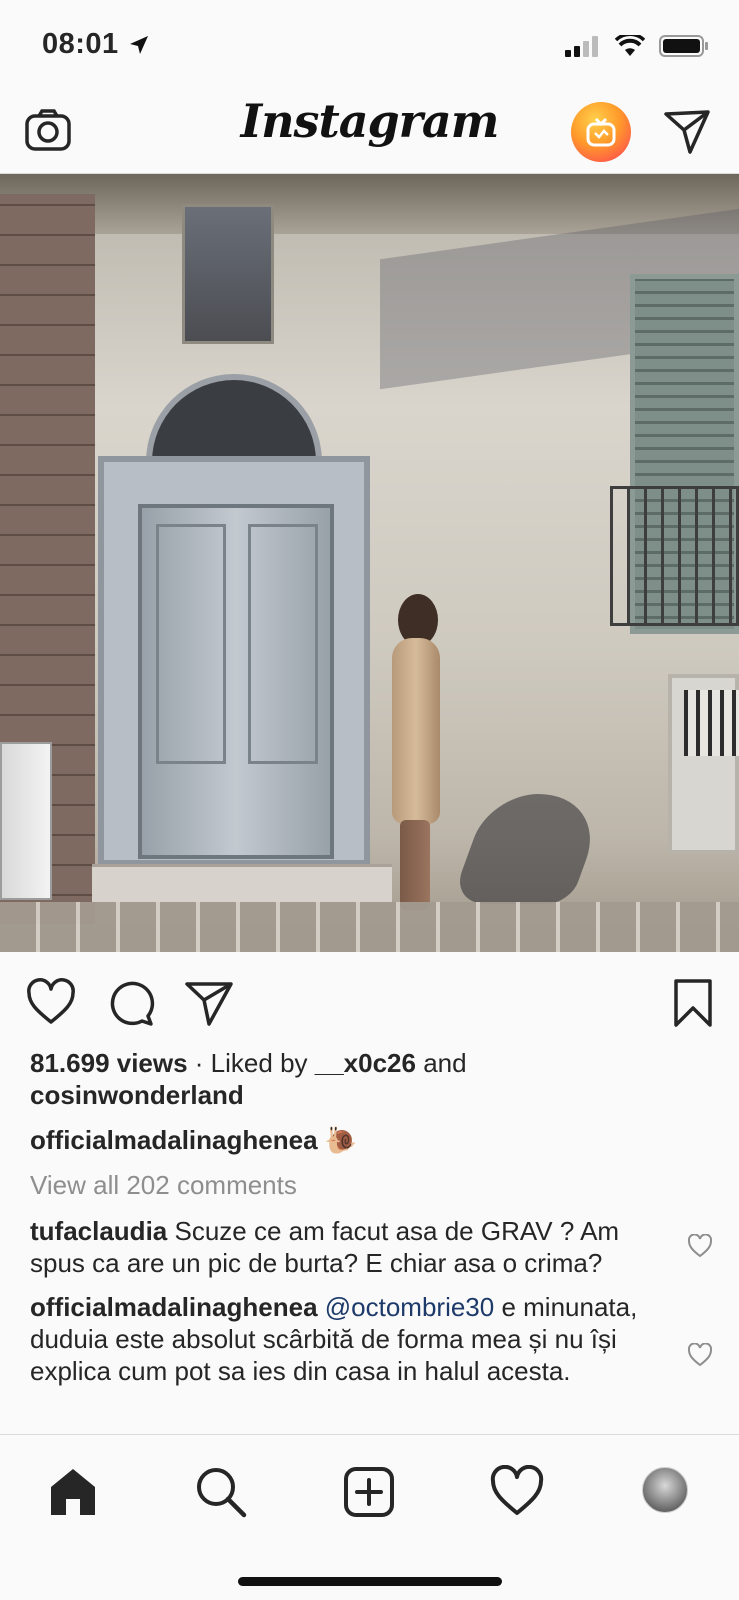 The image size is (739, 1600). What do you see at coordinates (221, 1492) in the screenshot?
I see `search-icon` at bounding box center [221, 1492].